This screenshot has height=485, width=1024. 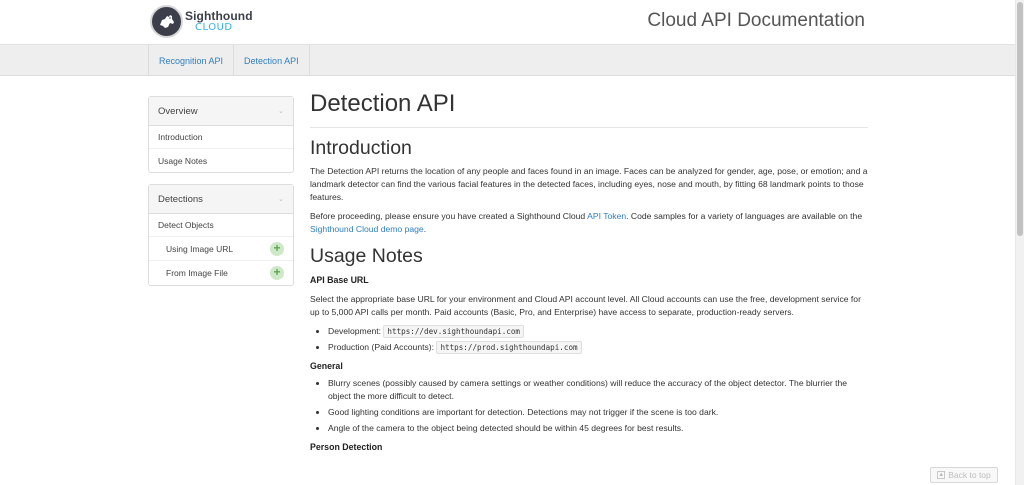 What do you see at coordinates (178, 111) in the screenshot?
I see `sidebar-overview-heading: Overview` at bounding box center [178, 111].